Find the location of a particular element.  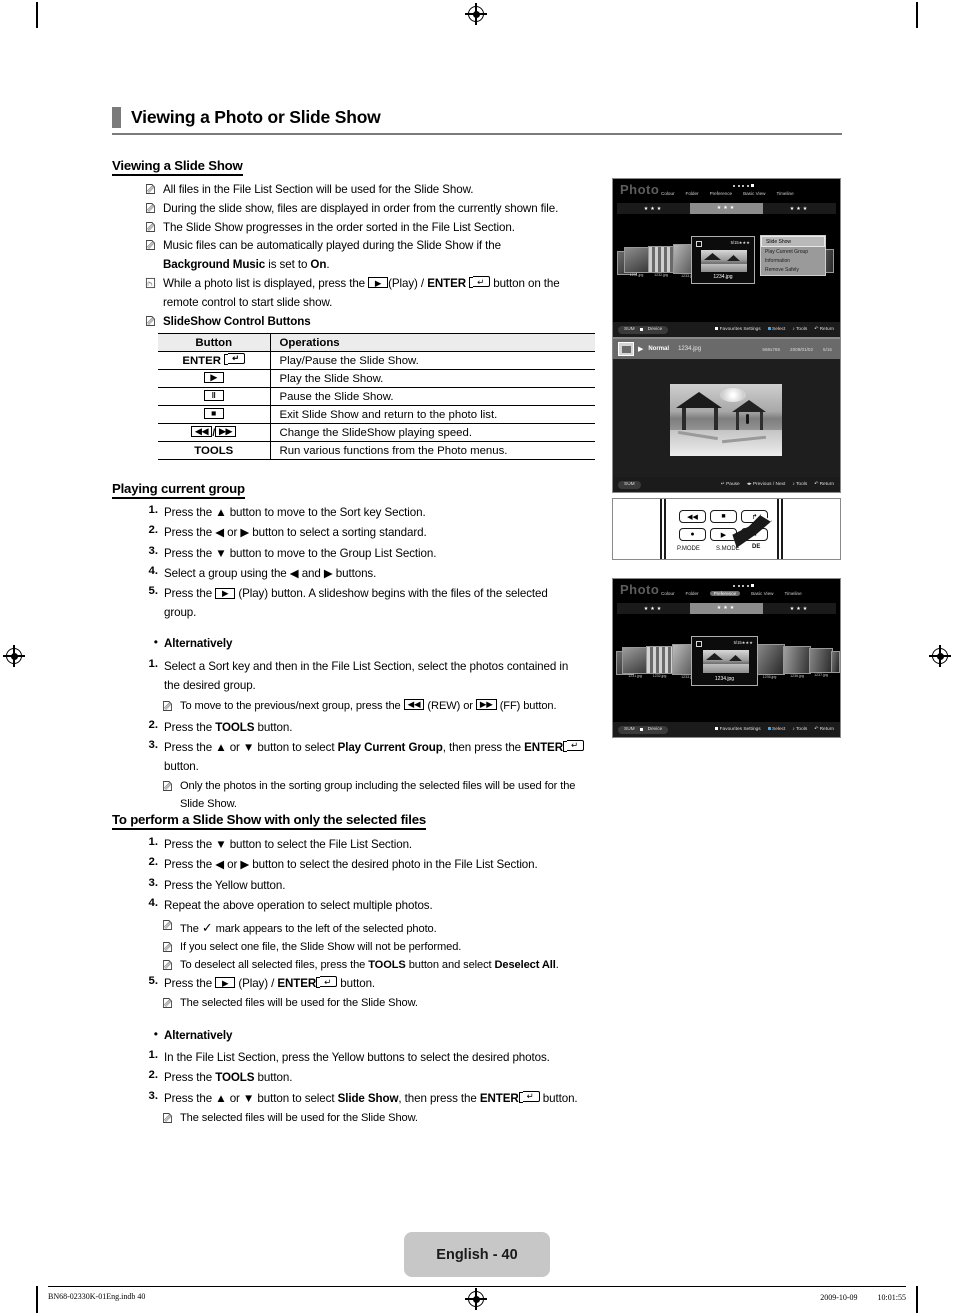

enter-label: ENTER is located at coordinates (297, 984).